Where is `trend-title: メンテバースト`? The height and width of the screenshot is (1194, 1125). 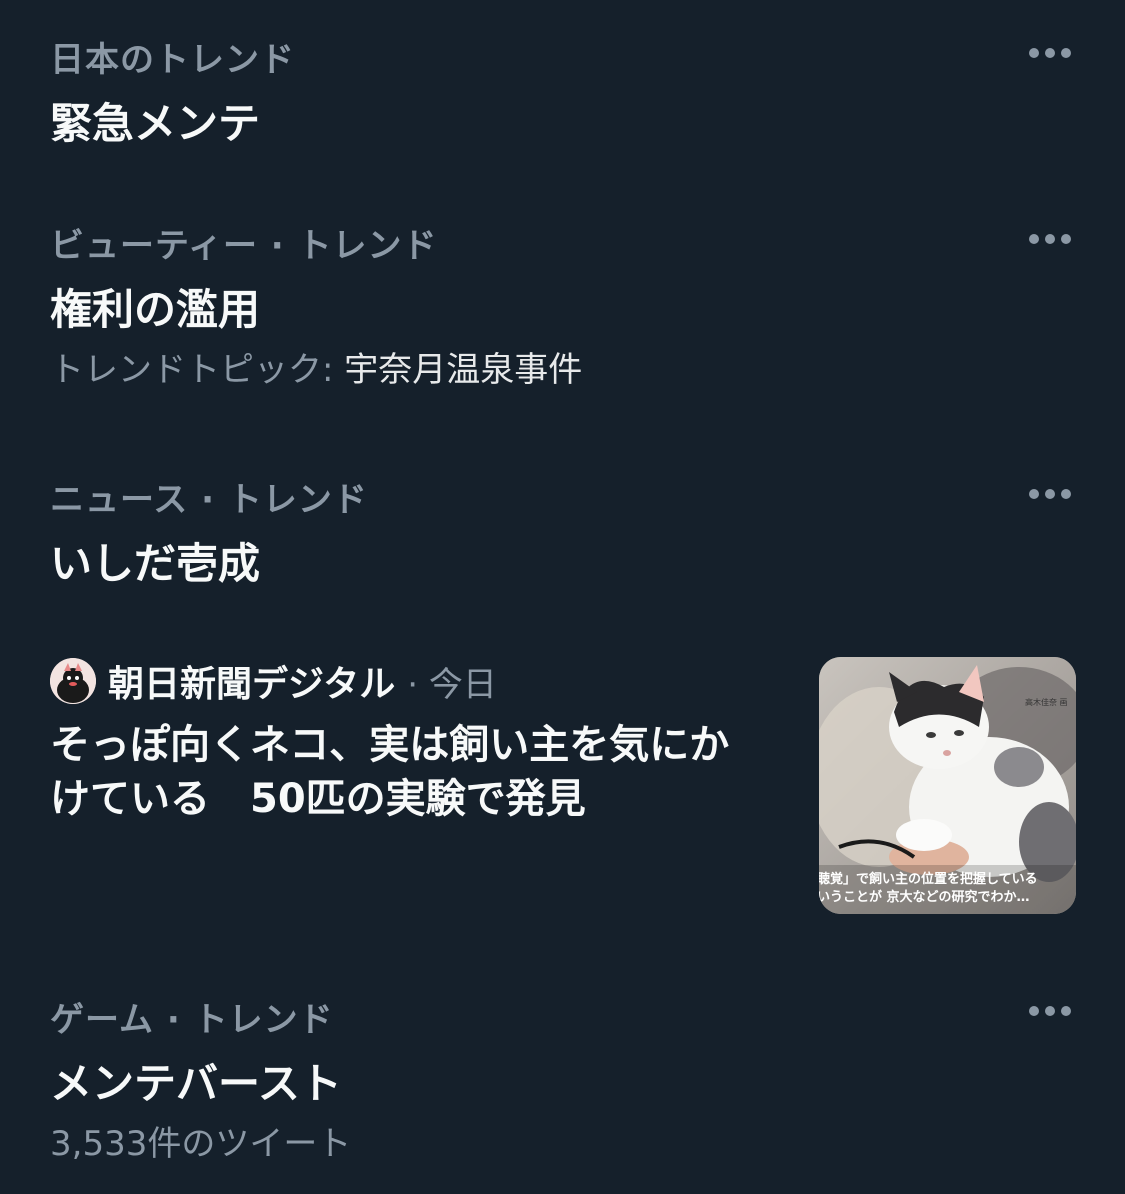 trend-title: メンテバースト is located at coordinates (196, 1083).